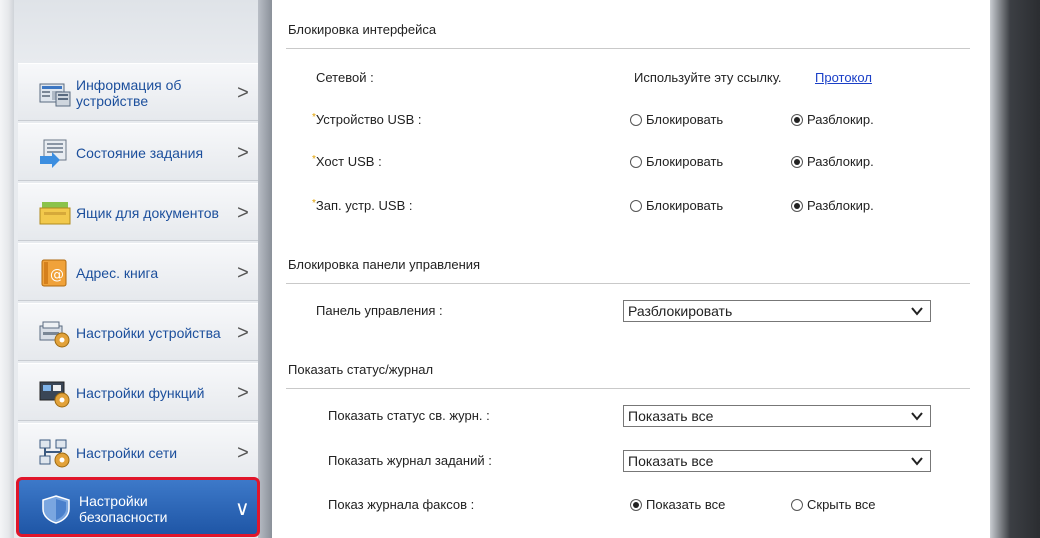 The height and width of the screenshot is (538, 1040). I want to click on select-value: Разблокировать, so click(680, 311).